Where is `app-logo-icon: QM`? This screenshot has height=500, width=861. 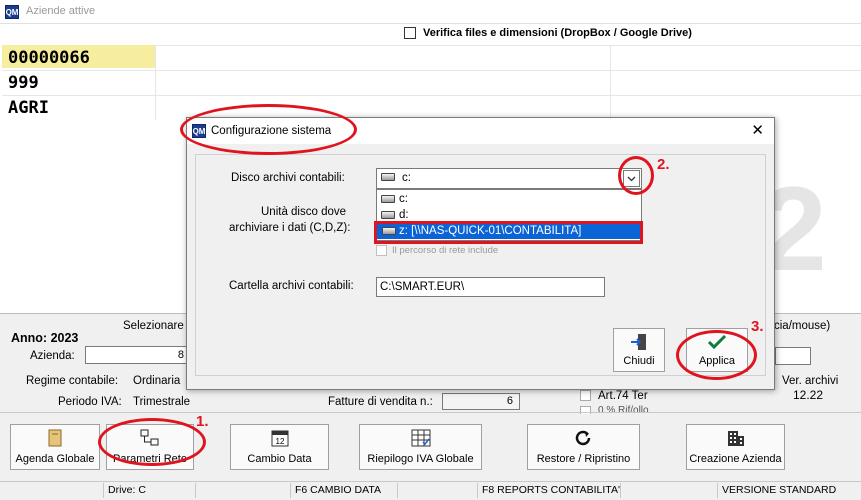 app-logo-icon: QM is located at coordinates (12, 12).